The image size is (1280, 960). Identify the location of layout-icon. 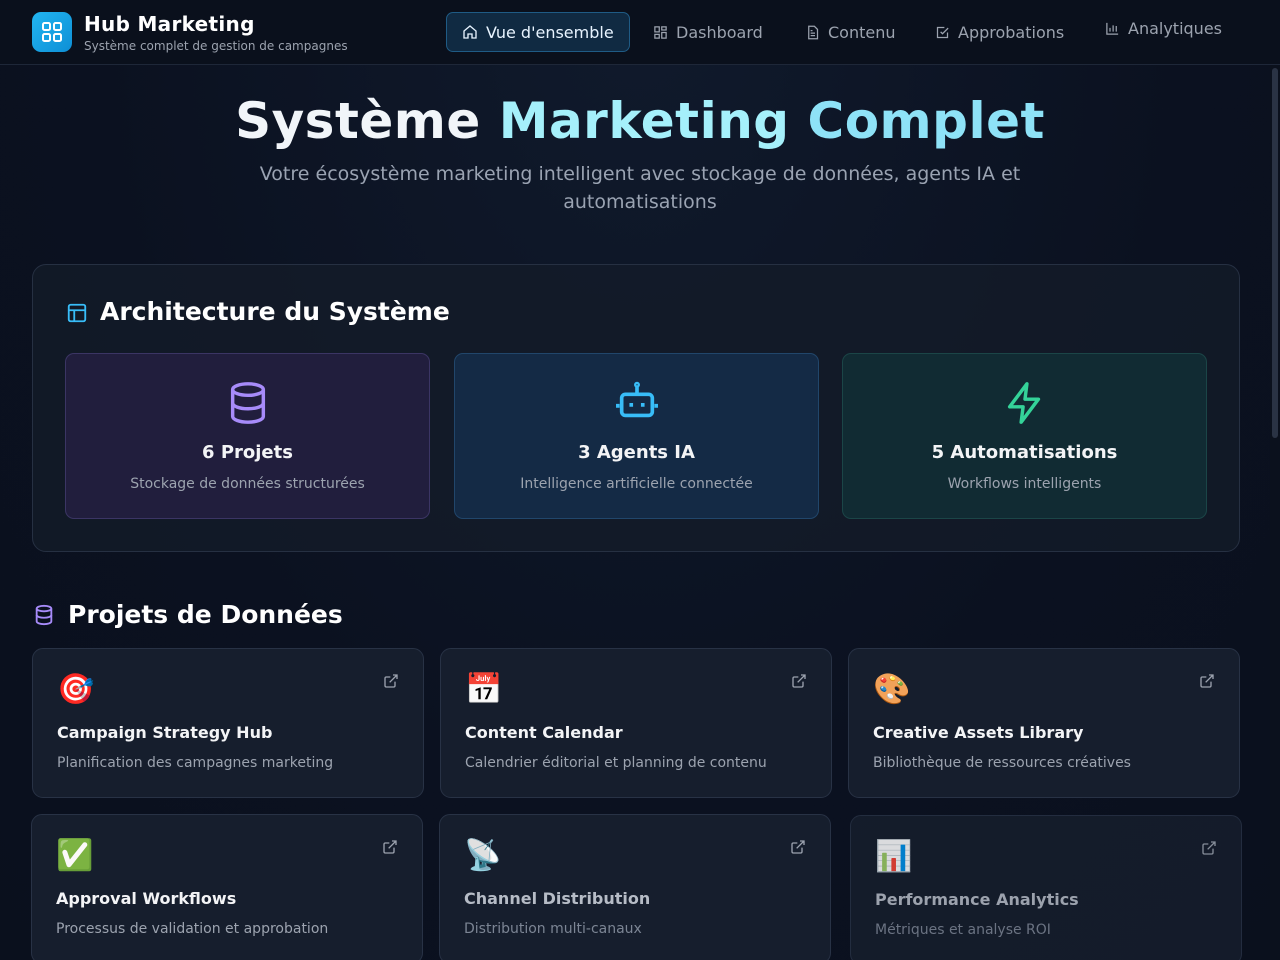
(77, 313).